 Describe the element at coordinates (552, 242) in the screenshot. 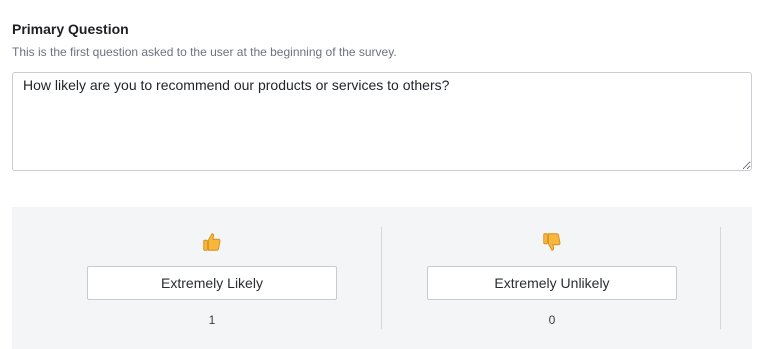

I see `thumbs-down-icon` at that location.